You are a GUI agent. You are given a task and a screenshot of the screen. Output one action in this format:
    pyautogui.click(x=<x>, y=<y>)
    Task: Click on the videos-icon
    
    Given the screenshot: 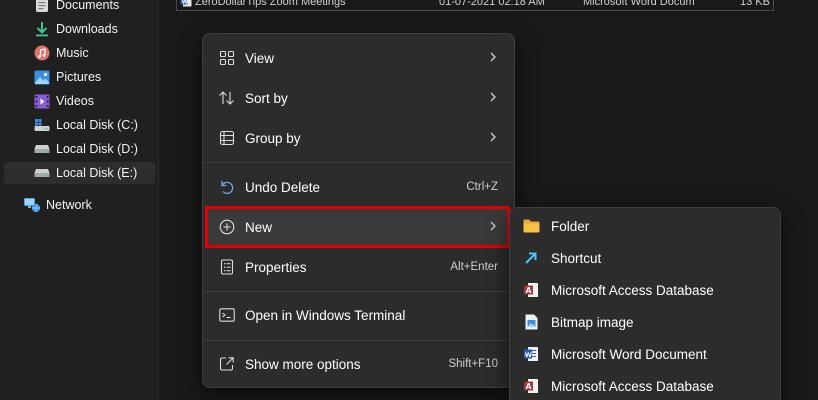 What is the action you would take?
    pyautogui.click(x=42, y=101)
    